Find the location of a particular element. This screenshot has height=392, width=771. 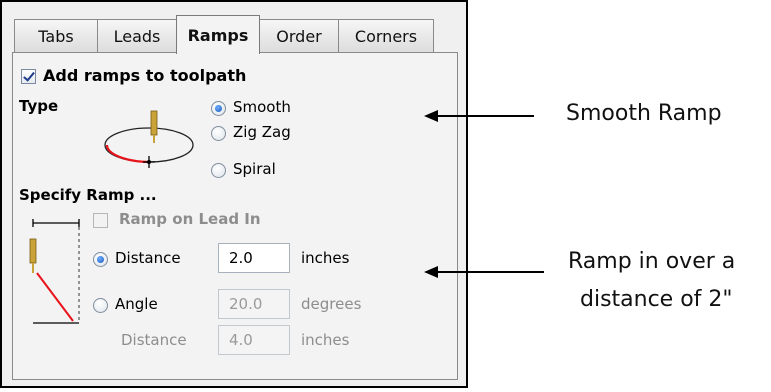

smooth-label: Smooth is located at coordinates (262, 107).